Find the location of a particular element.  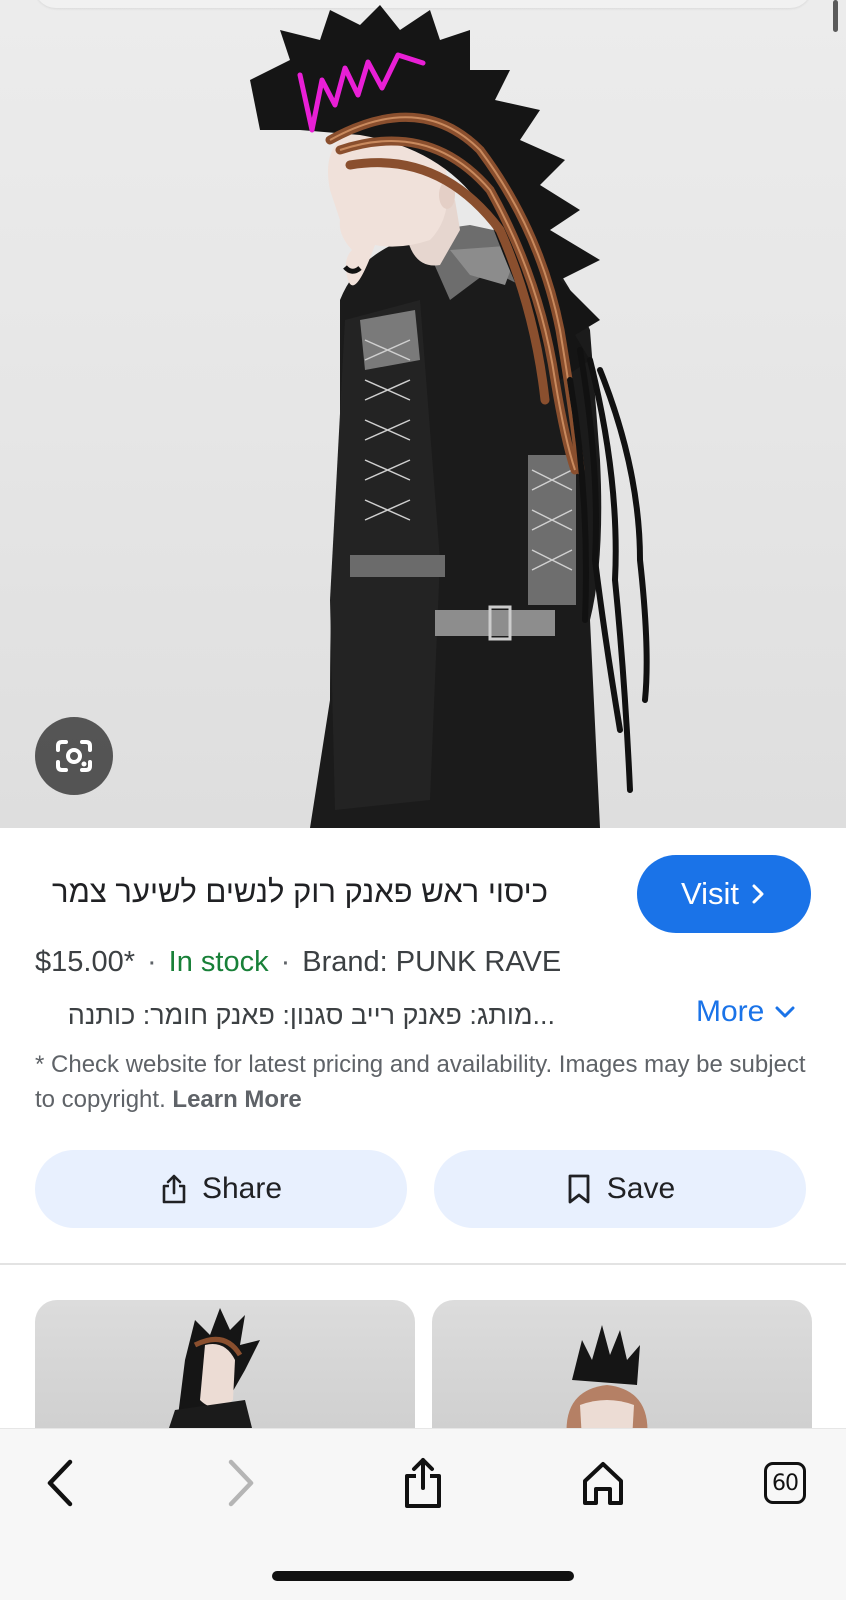

home-icon is located at coordinates (603, 1483).